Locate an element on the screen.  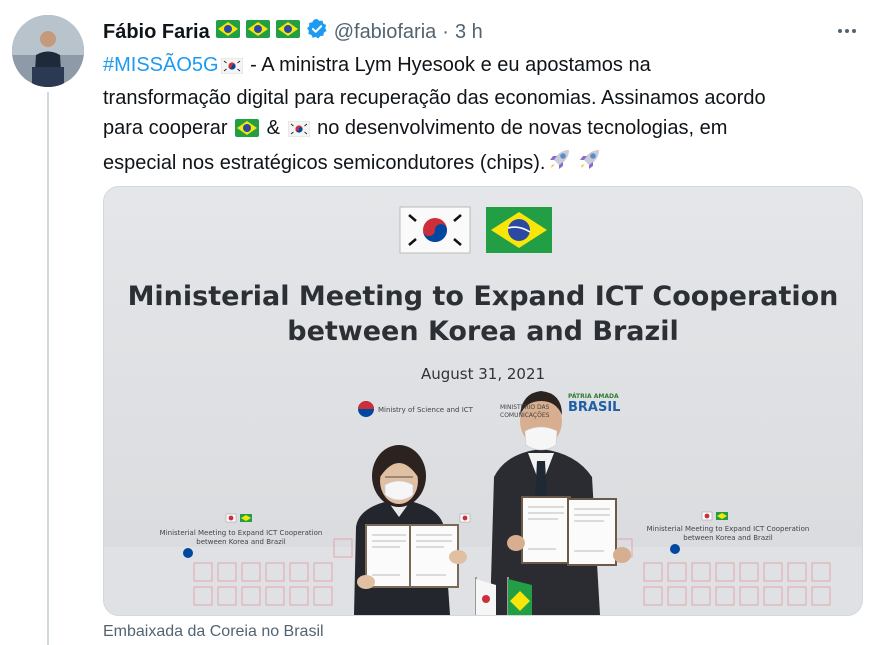
agreement-document-left is located at coordinates (412, 556).